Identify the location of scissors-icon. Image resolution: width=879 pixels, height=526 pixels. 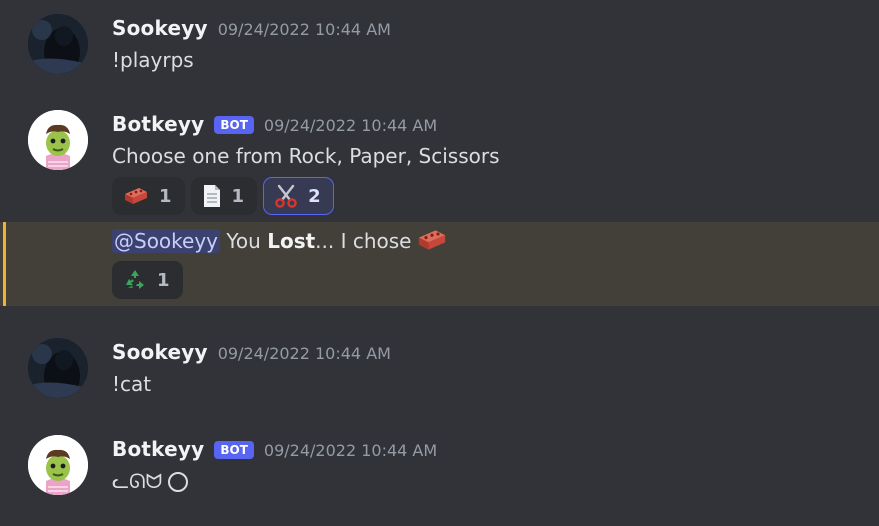
(286, 196).